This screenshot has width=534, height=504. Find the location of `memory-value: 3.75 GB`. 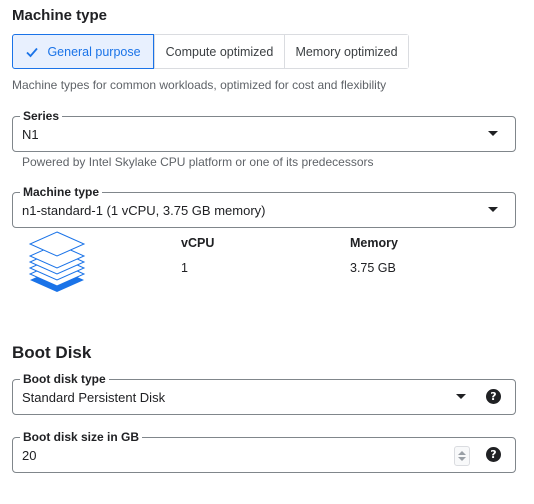

memory-value: 3.75 GB is located at coordinates (373, 268).